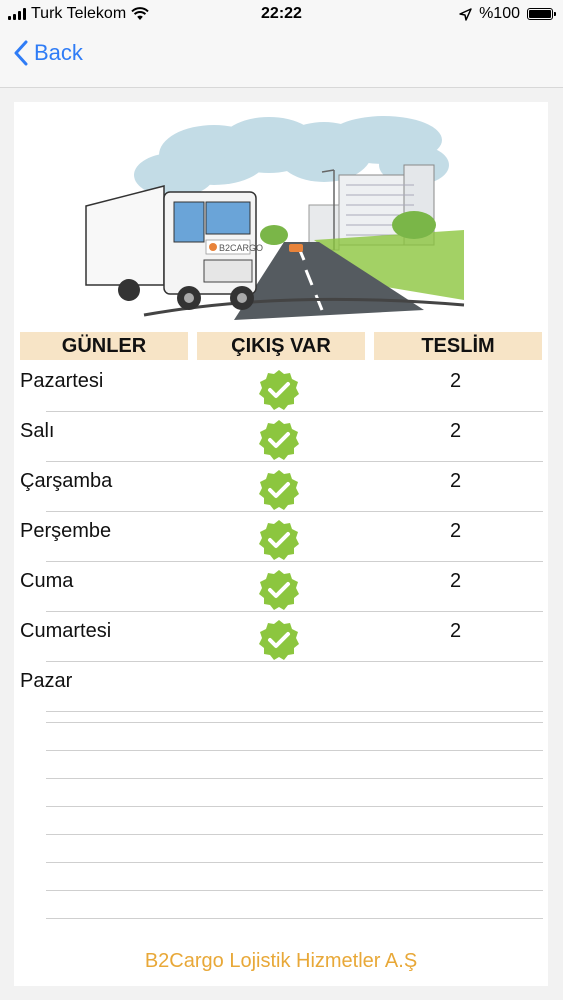 The height and width of the screenshot is (1000, 563). I want to click on chevron-left-icon, so click(21, 53).